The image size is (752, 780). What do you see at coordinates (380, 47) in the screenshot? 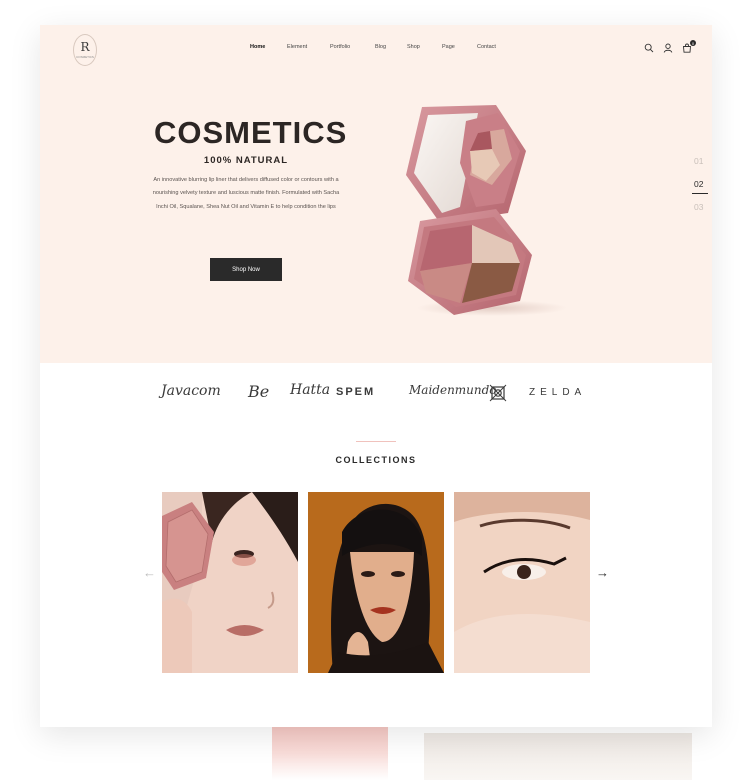
I see `nav-blog: Blog` at bounding box center [380, 47].